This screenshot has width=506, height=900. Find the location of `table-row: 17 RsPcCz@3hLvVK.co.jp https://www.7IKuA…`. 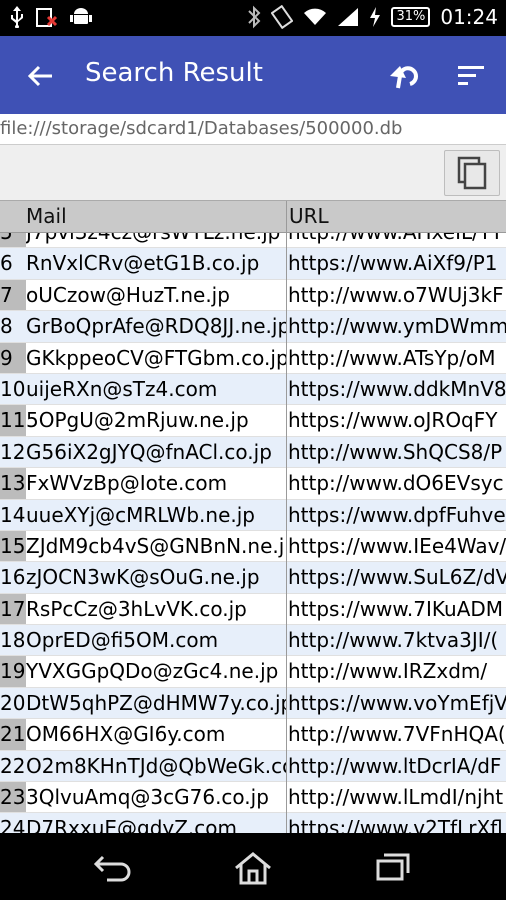

table-row: 17 RsPcCz@3hLvVK.co.jp https://www.7IKuA… is located at coordinates (253, 610).